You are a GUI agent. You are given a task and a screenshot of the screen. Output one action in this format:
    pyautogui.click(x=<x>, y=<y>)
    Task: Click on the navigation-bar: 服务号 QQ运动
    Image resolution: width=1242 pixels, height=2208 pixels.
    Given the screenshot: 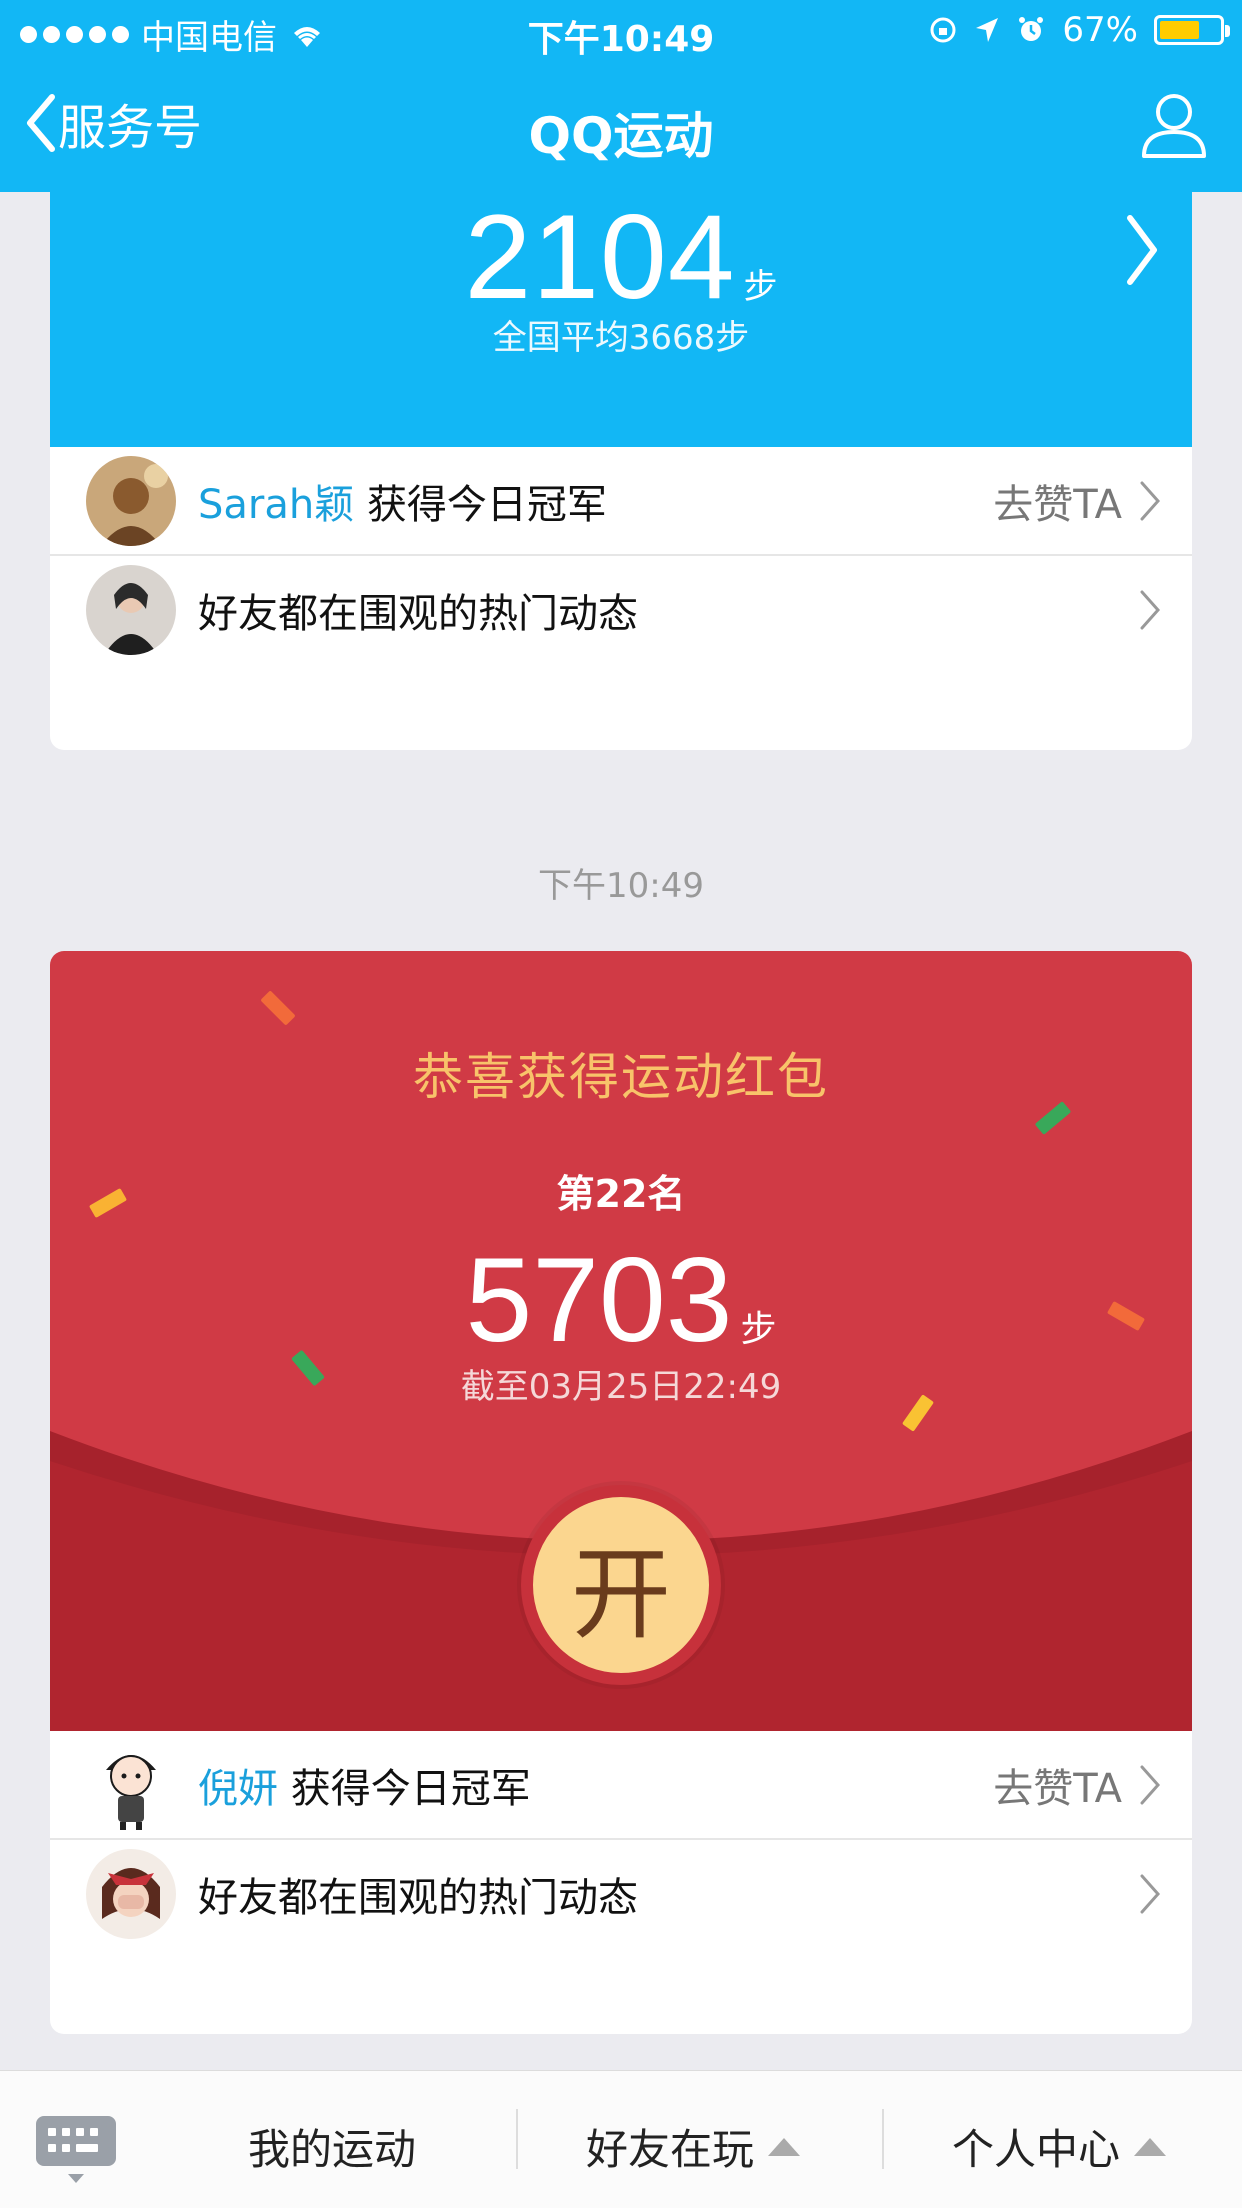 What is the action you would take?
    pyautogui.click(x=621, y=126)
    